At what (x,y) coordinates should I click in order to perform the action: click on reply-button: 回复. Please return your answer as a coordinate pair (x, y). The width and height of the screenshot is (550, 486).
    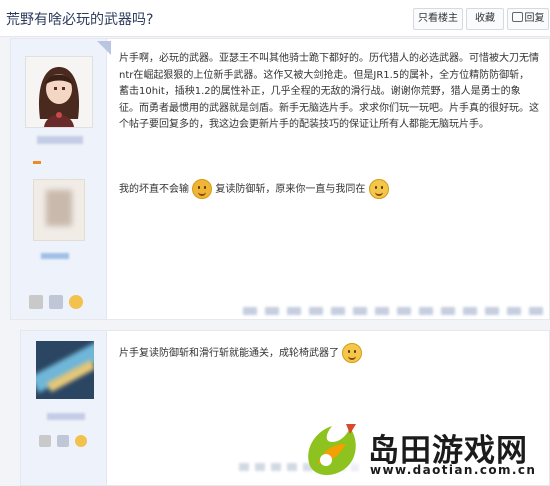
    Looking at the image, I should click on (528, 19).